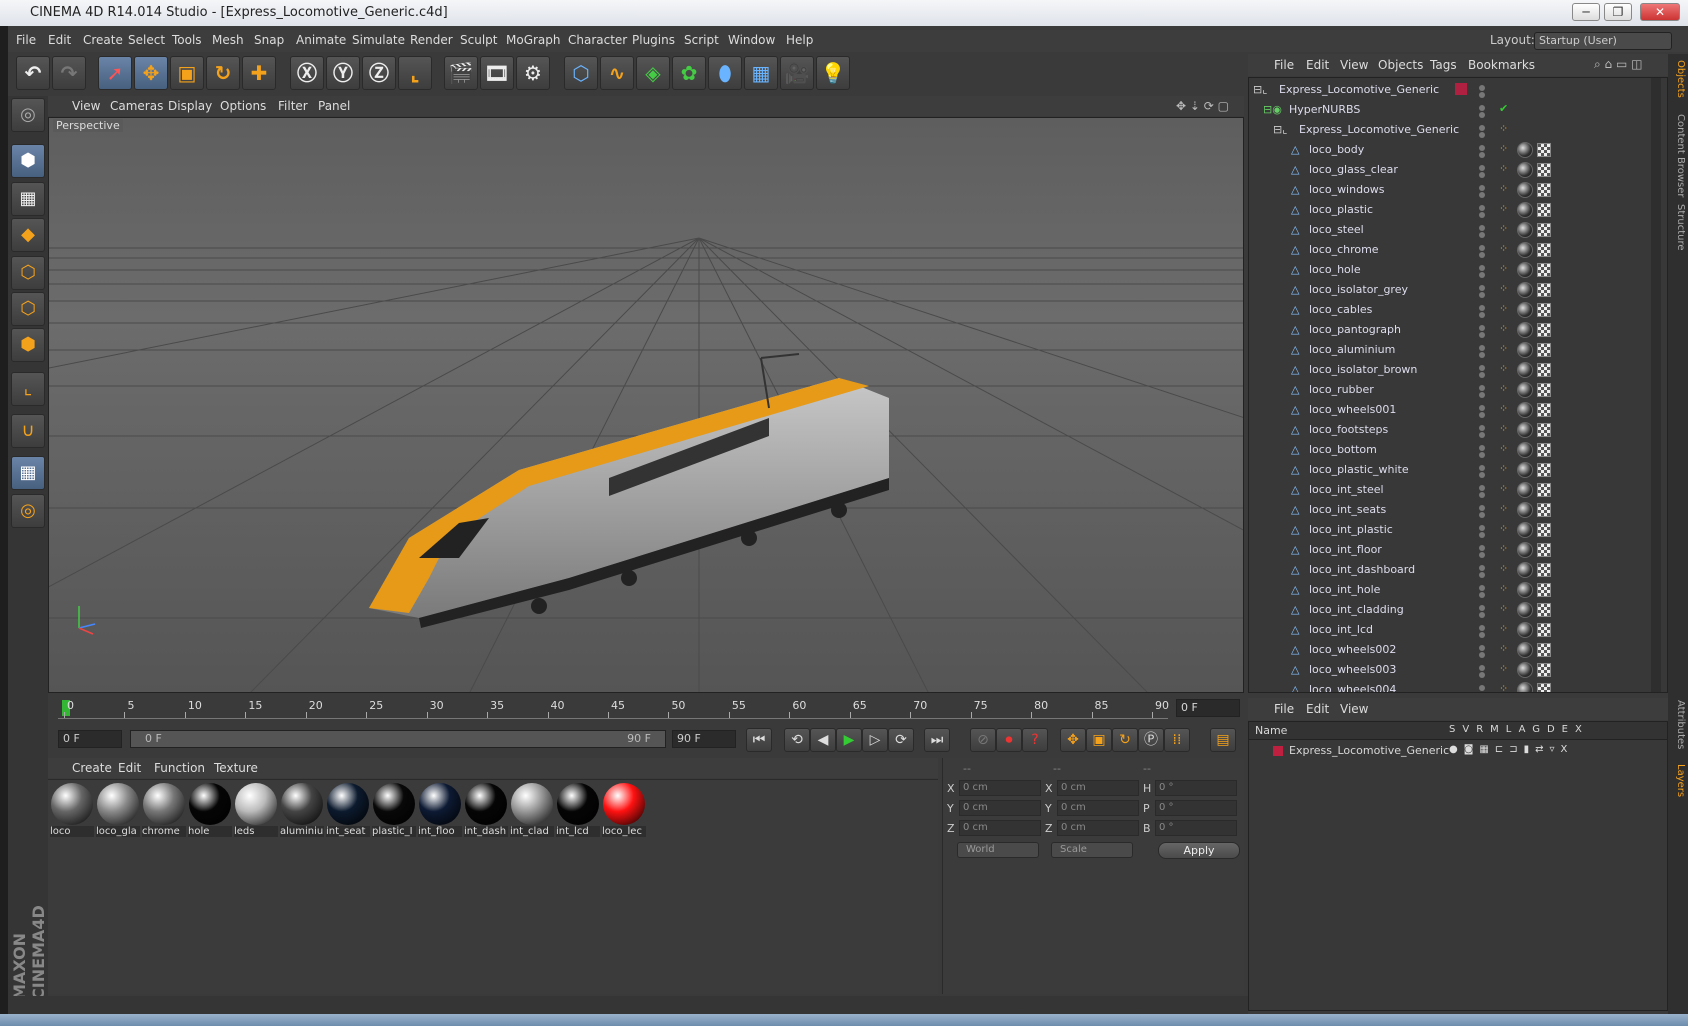 Image resolution: width=1688 pixels, height=1026 pixels. Describe the element at coordinates (179, 768) in the screenshot. I see `material-menu-function: Function` at that location.